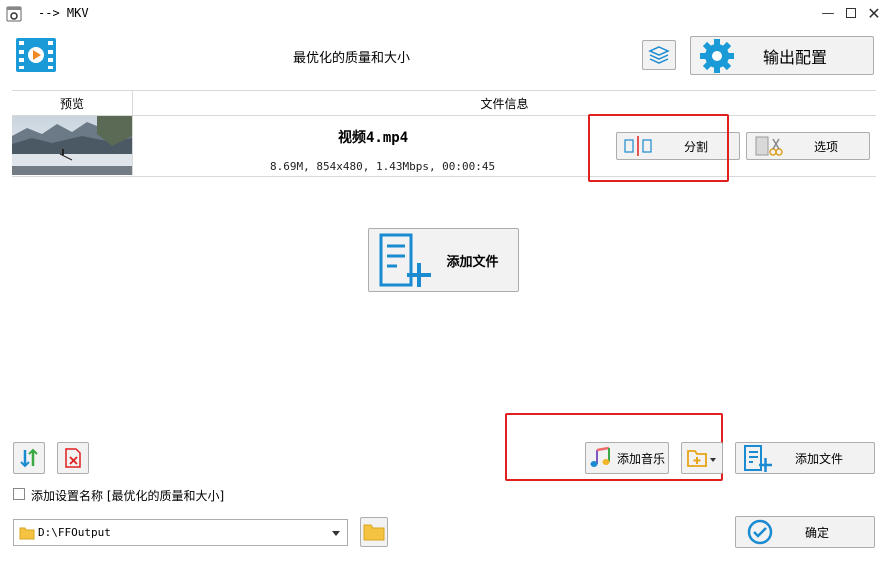 Image resolution: width=888 pixels, height=574 pixels. What do you see at coordinates (180, 532) in the screenshot?
I see `output-path-select: D:\FFOutput` at bounding box center [180, 532].